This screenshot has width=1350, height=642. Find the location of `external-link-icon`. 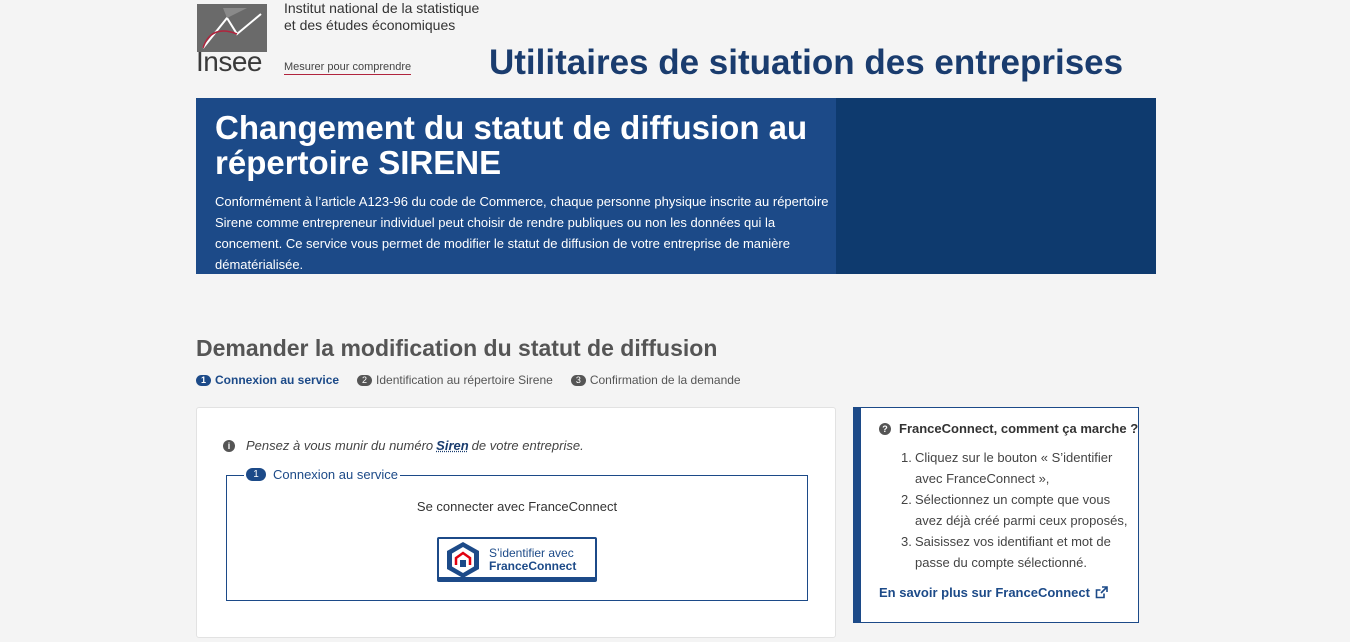

external-link-icon is located at coordinates (1101, 592).